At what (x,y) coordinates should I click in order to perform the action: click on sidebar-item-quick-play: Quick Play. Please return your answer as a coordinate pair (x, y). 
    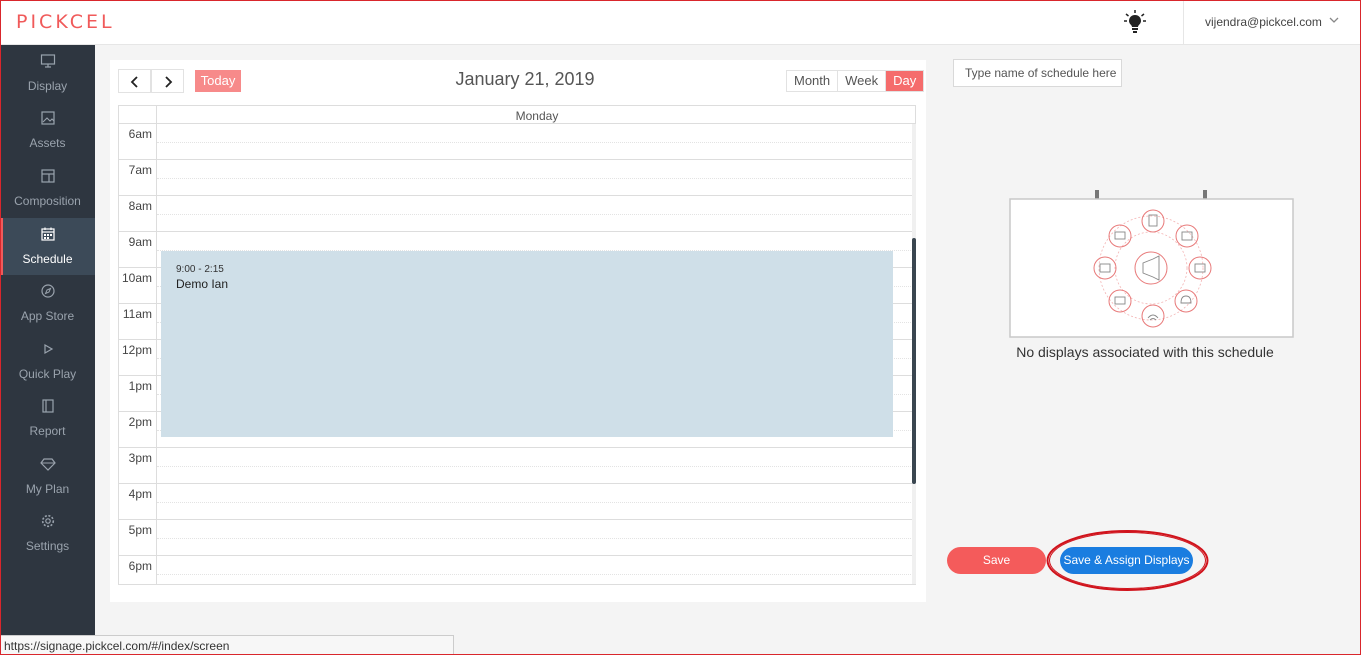
    Looking at the image, I should click on (47, 361).